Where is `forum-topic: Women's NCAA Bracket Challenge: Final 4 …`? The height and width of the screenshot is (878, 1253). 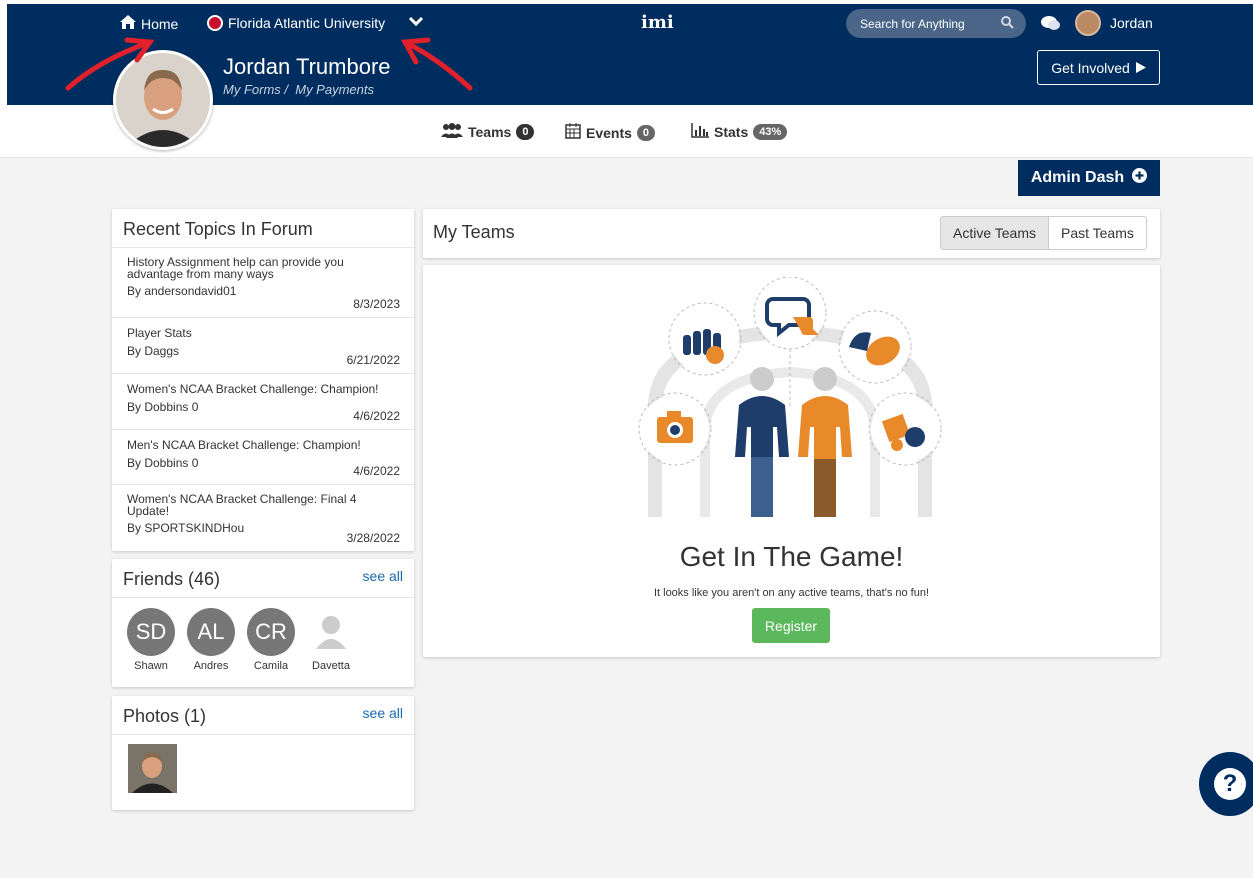 forum-topic: Women's NCAA Bracket Challenge: Final 4 … is located at coordinates (263, 518).